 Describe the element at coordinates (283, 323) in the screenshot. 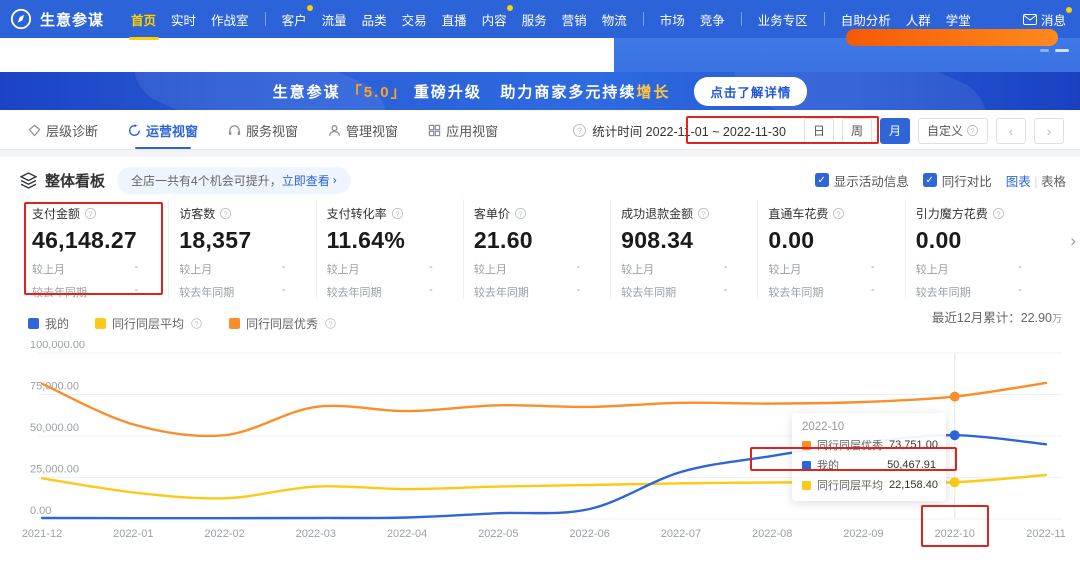

I see `legend-item-peer-excellent: 同行同层优秀?` at that location.